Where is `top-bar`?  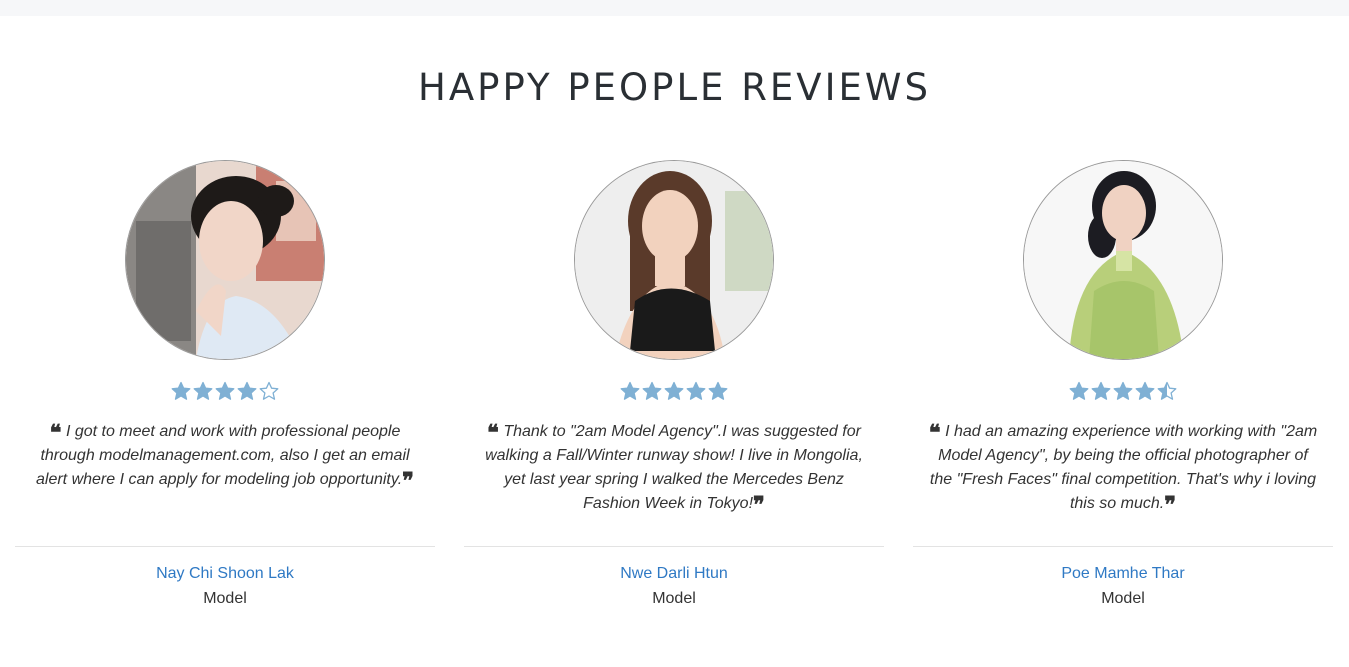
top-bar is located at coordinates (674, 8).